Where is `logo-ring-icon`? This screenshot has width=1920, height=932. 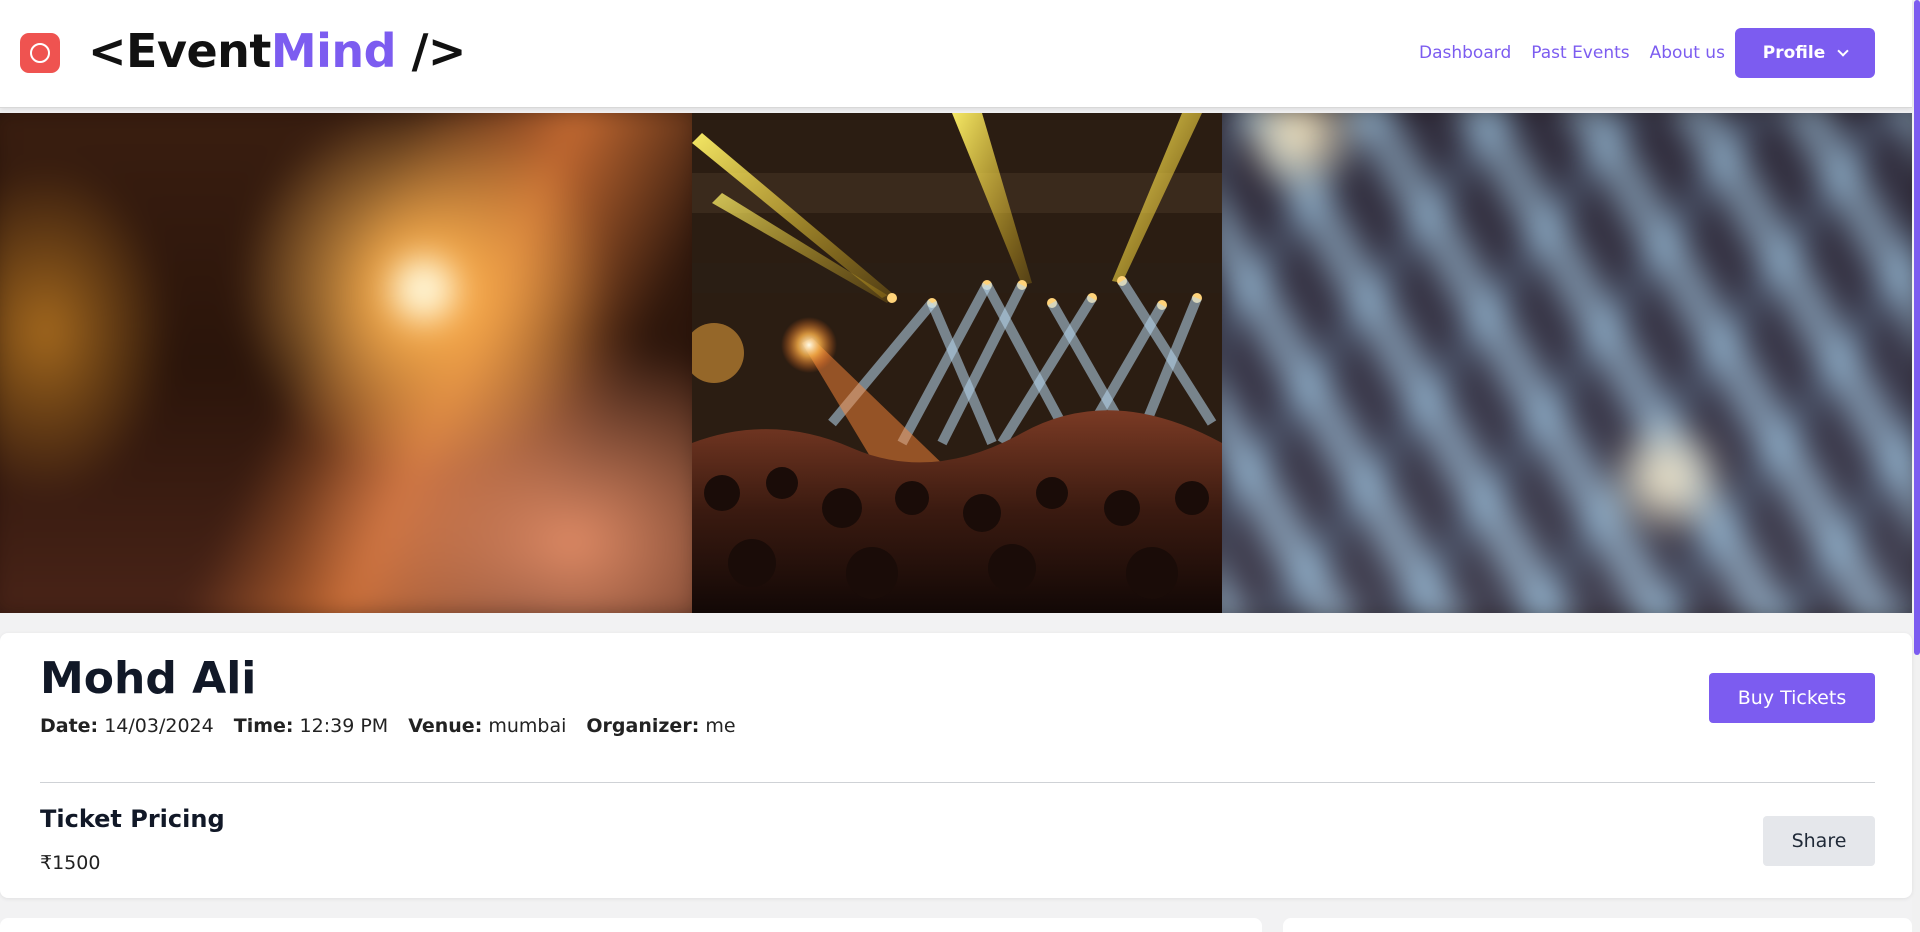
logo-ring-icon is located at coordinates (40, 53).